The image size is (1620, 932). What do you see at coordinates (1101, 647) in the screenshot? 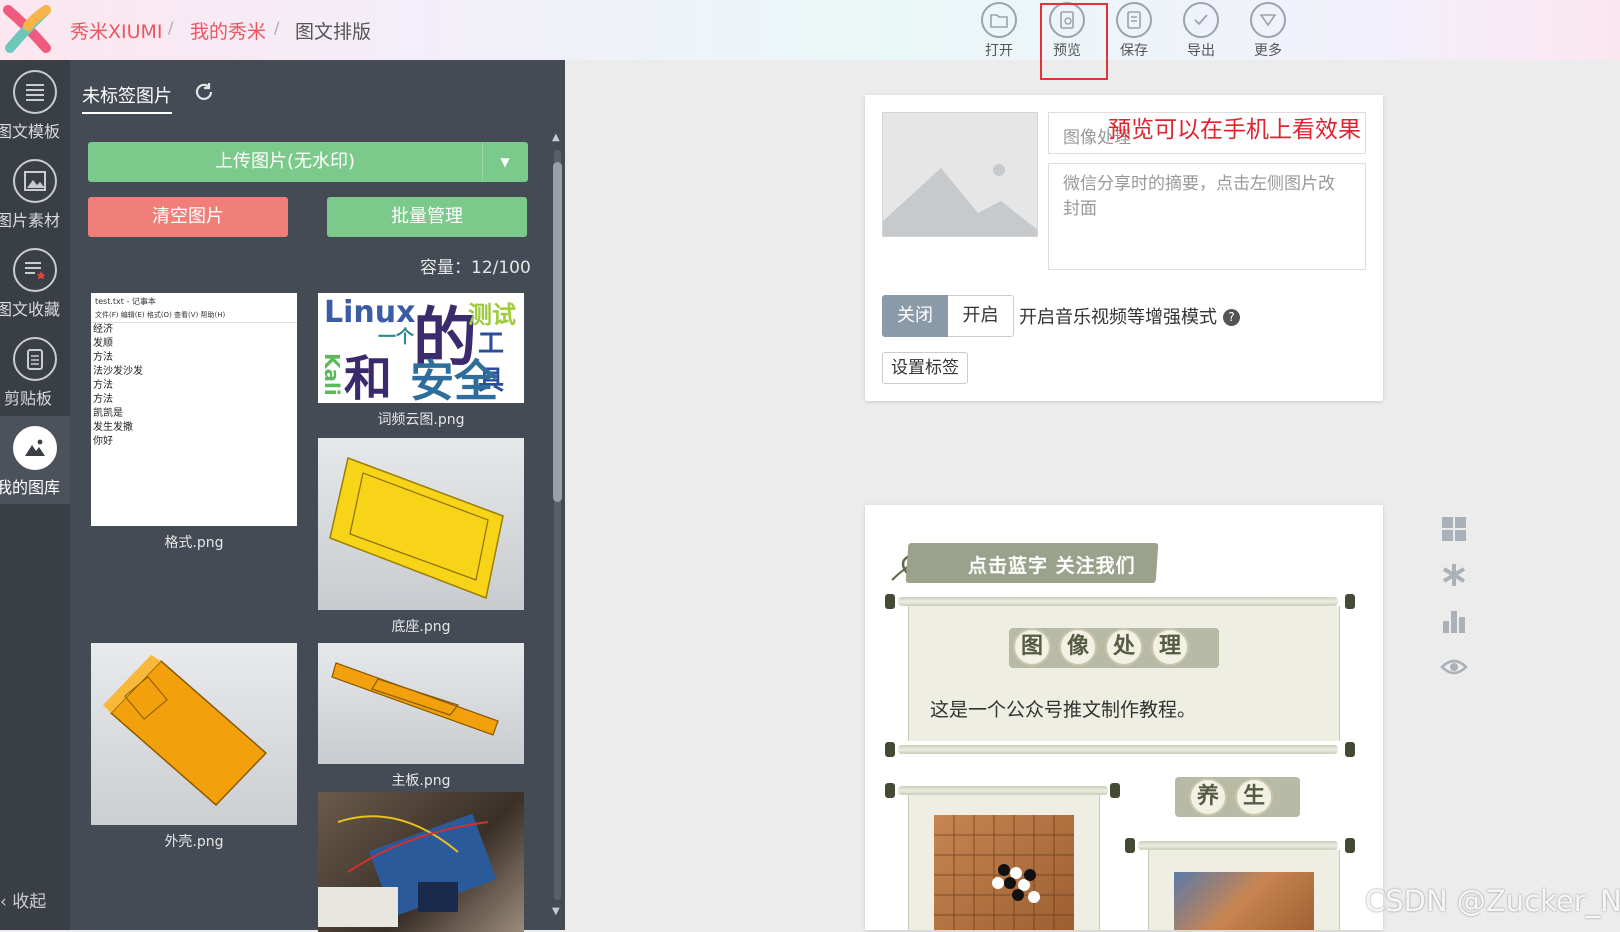
I see `heading-characters: 图 像 处 理` at bounding box center [1101, 647].